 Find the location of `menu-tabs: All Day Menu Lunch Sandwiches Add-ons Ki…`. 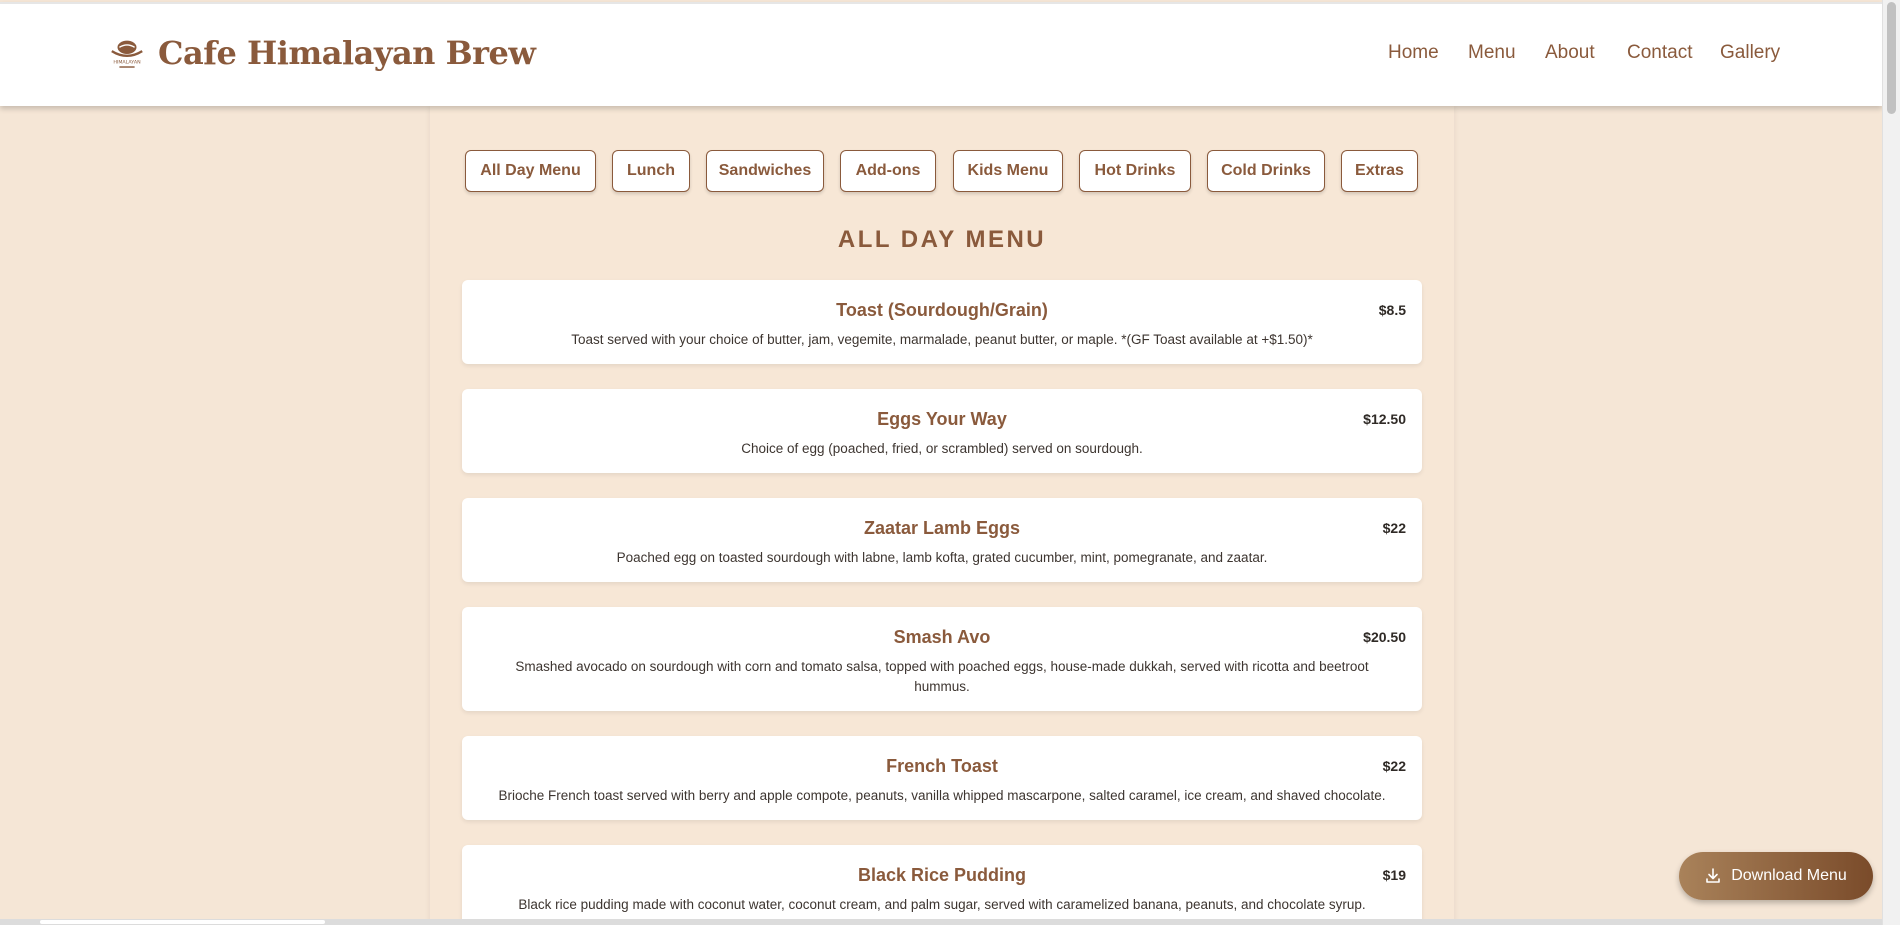

menu-tabs: All Day Menu Lunch Sandwiches Add-ons Ki… is located at coordinates (942, 172).